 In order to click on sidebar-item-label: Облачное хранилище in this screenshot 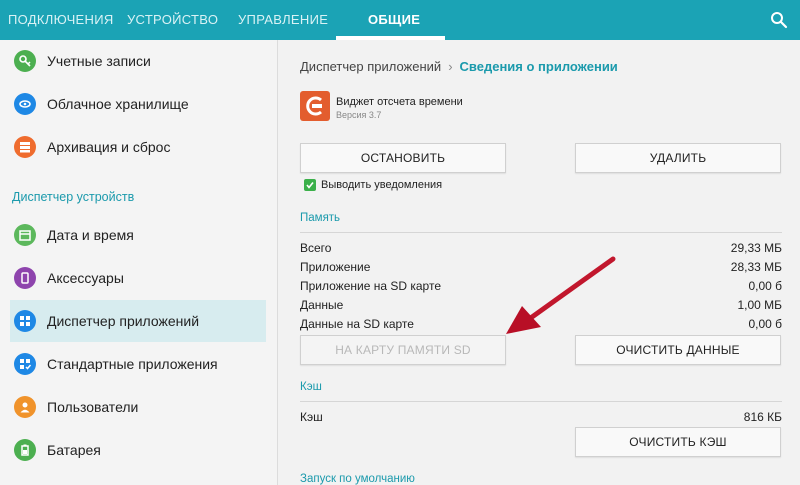, I will do `click(118, 104)`.